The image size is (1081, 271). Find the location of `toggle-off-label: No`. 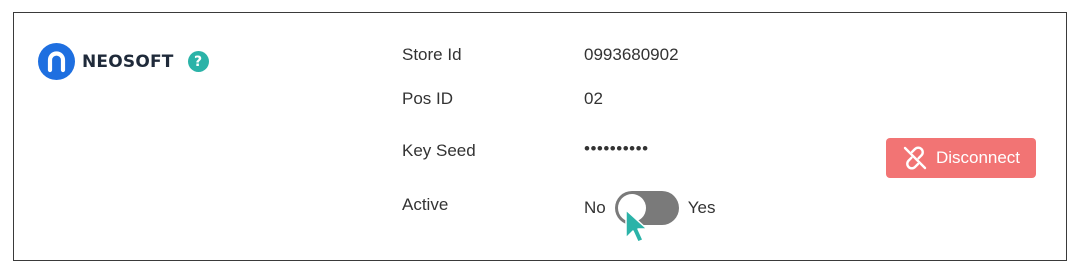

toggle-off-label: No is located at coordinates (595, 207).